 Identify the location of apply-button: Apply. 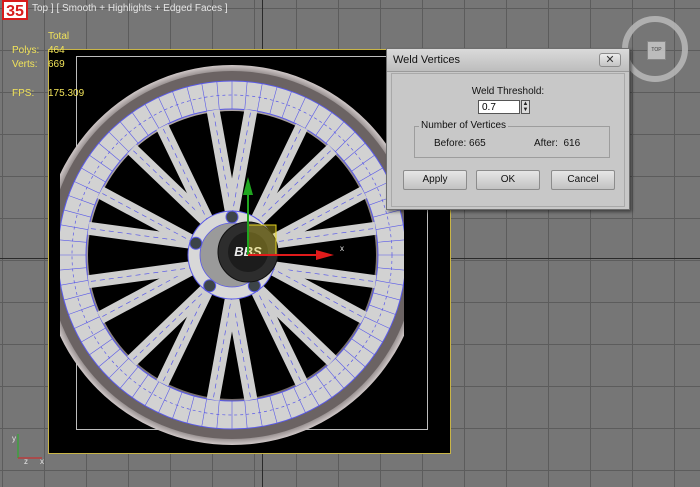
(435, 180).